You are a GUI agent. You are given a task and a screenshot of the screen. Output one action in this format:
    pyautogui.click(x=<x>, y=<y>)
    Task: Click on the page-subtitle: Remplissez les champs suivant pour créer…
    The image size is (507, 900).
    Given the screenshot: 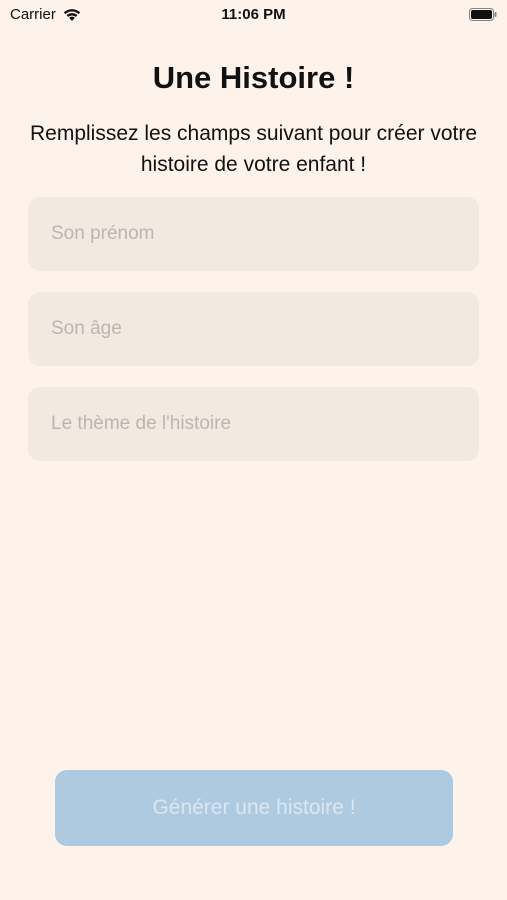 What is the action you would take?
    pyautogui.click(x=254, y=149)
    